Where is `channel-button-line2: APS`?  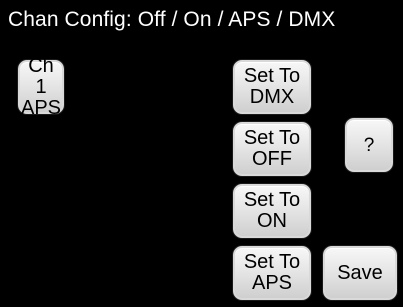
channel-button-line2: APS is located at coordinates (41, 107).